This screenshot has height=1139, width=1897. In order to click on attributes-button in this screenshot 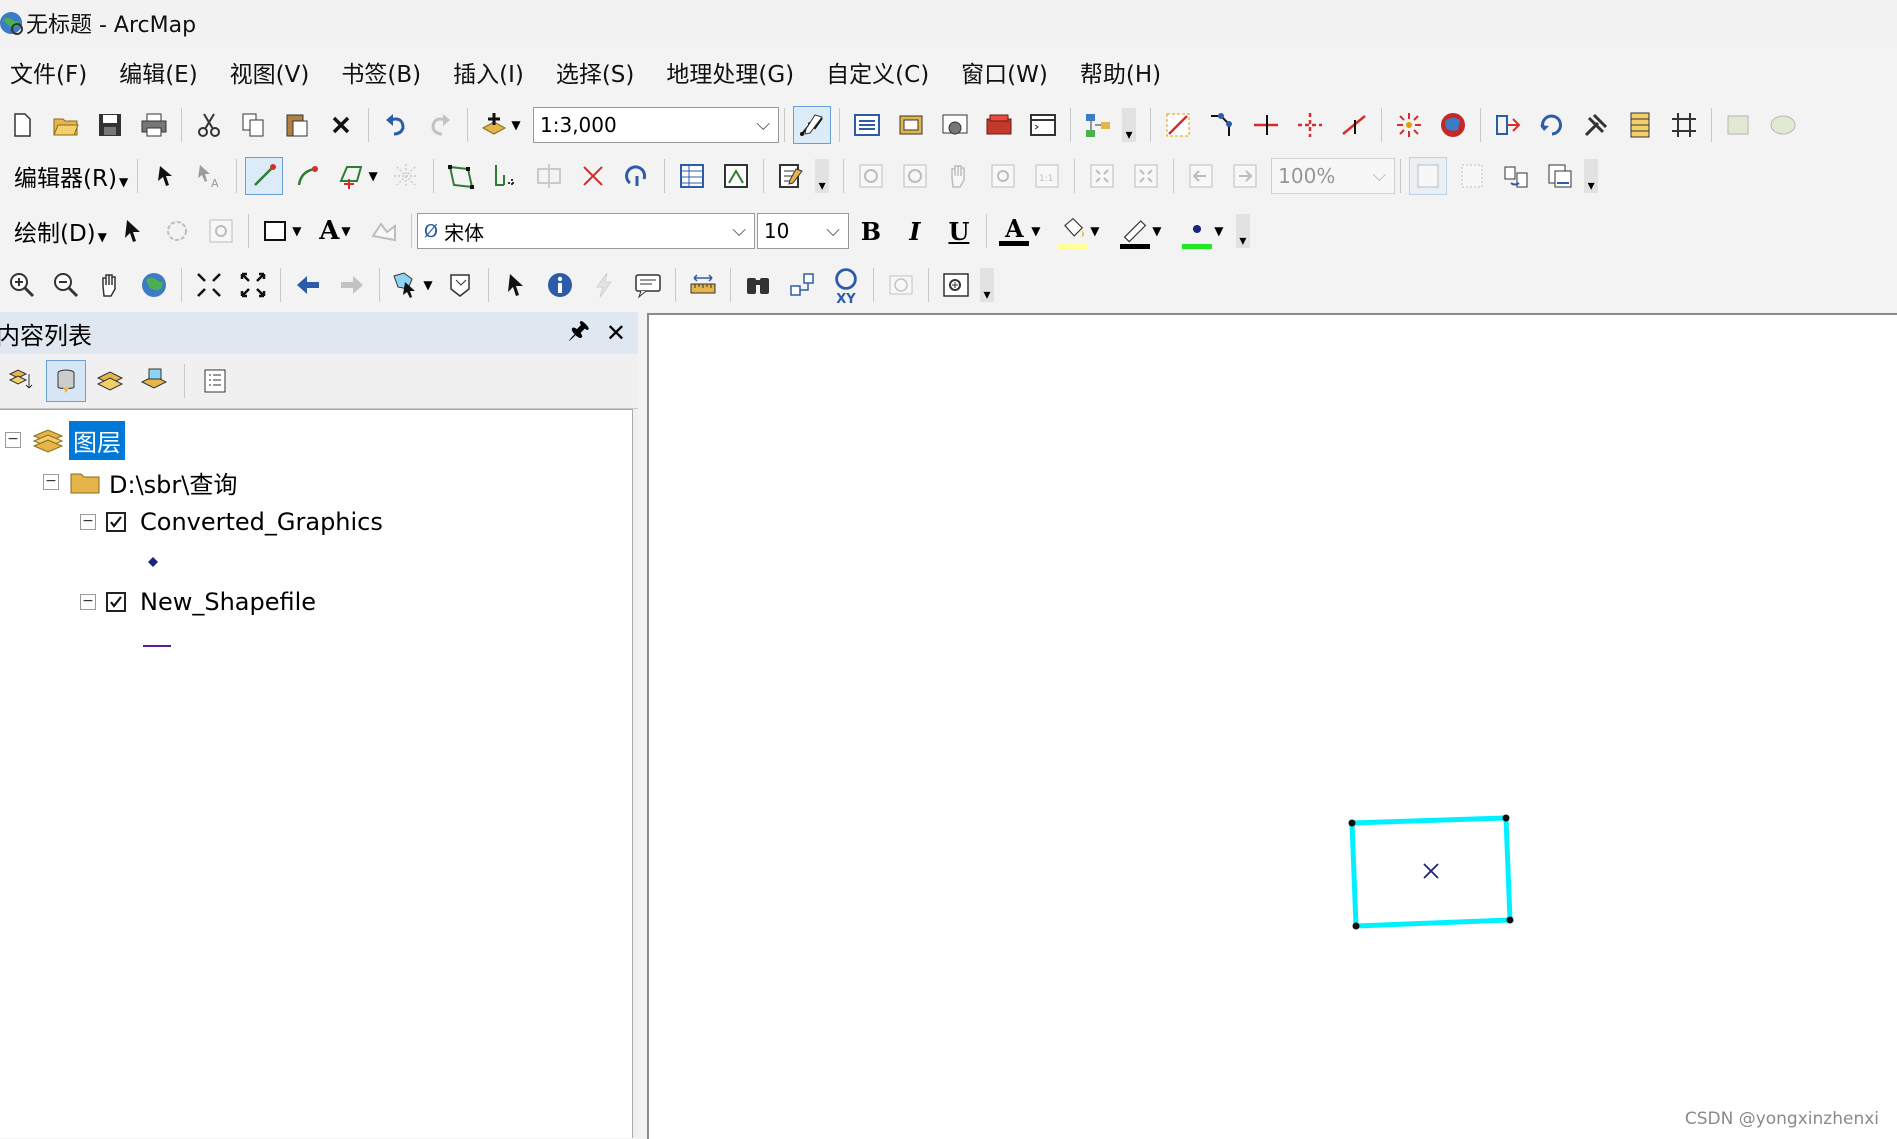, I will do `click(692, 176)`.